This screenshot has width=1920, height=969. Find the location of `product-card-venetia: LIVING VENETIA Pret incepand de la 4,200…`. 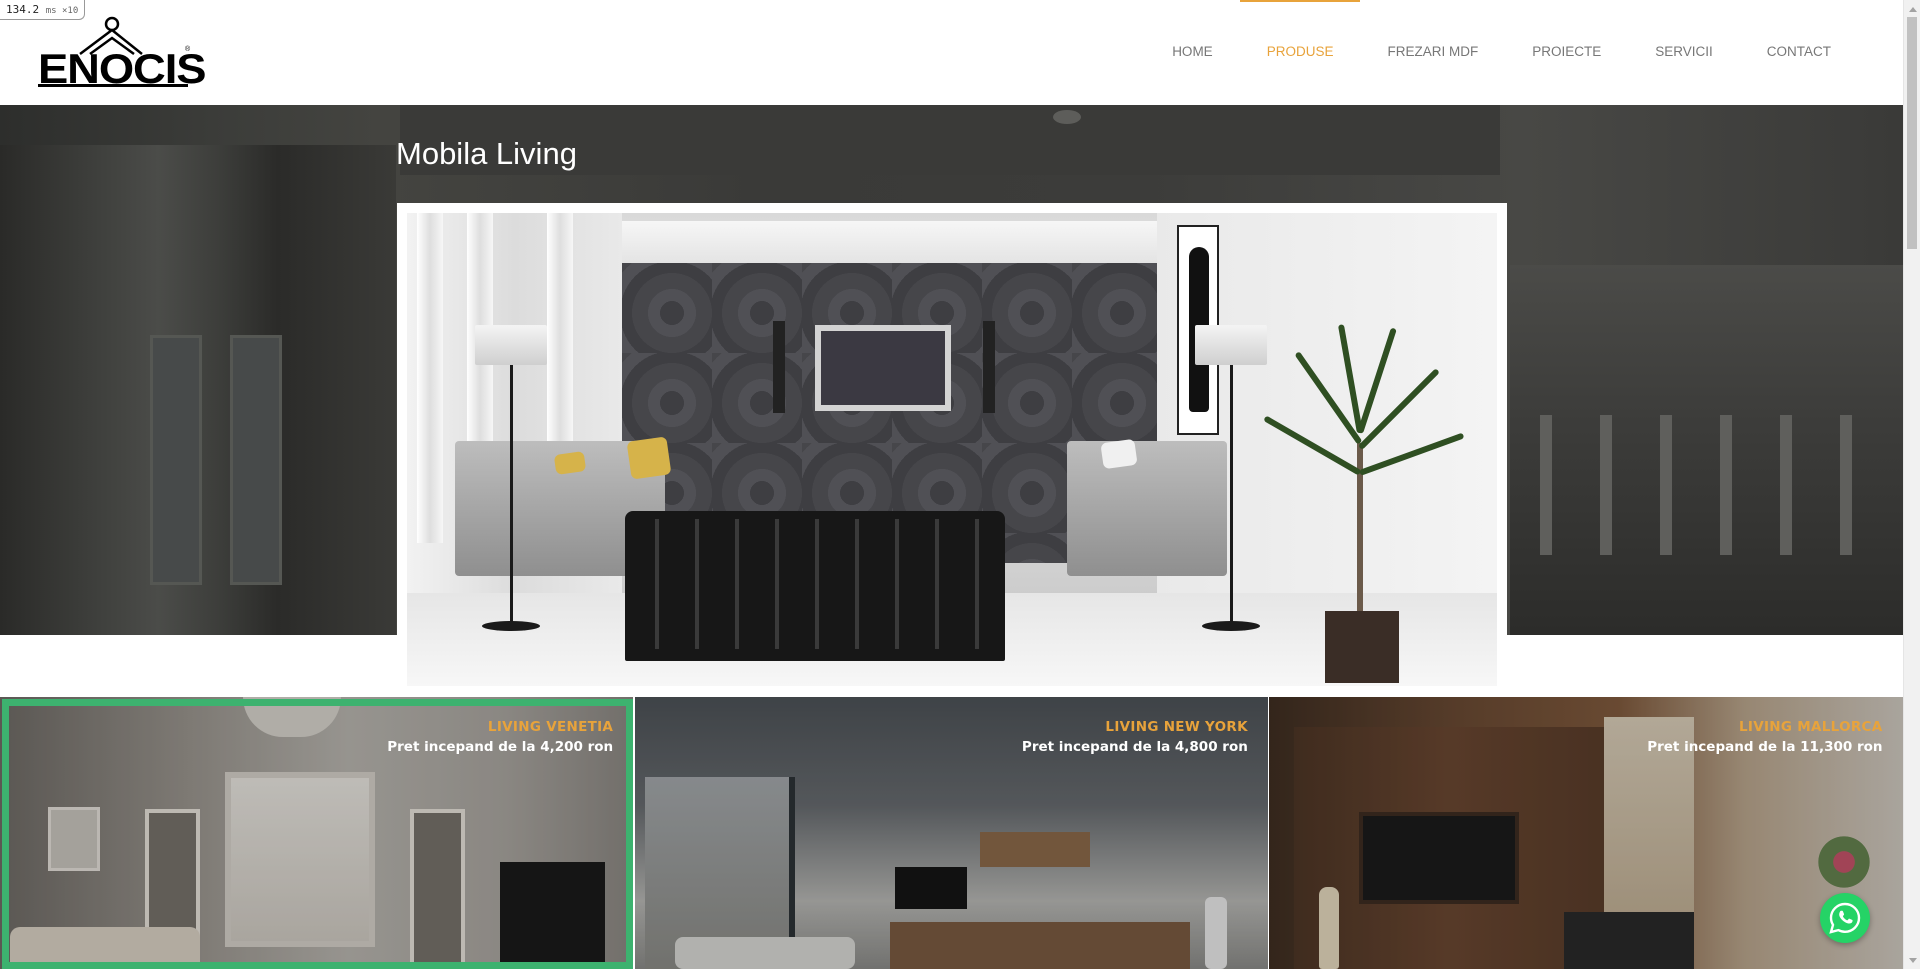

product-card-venetia: LIVING VENETIA Pret incepand de la 4,200… is located at coordinates (317, 833).